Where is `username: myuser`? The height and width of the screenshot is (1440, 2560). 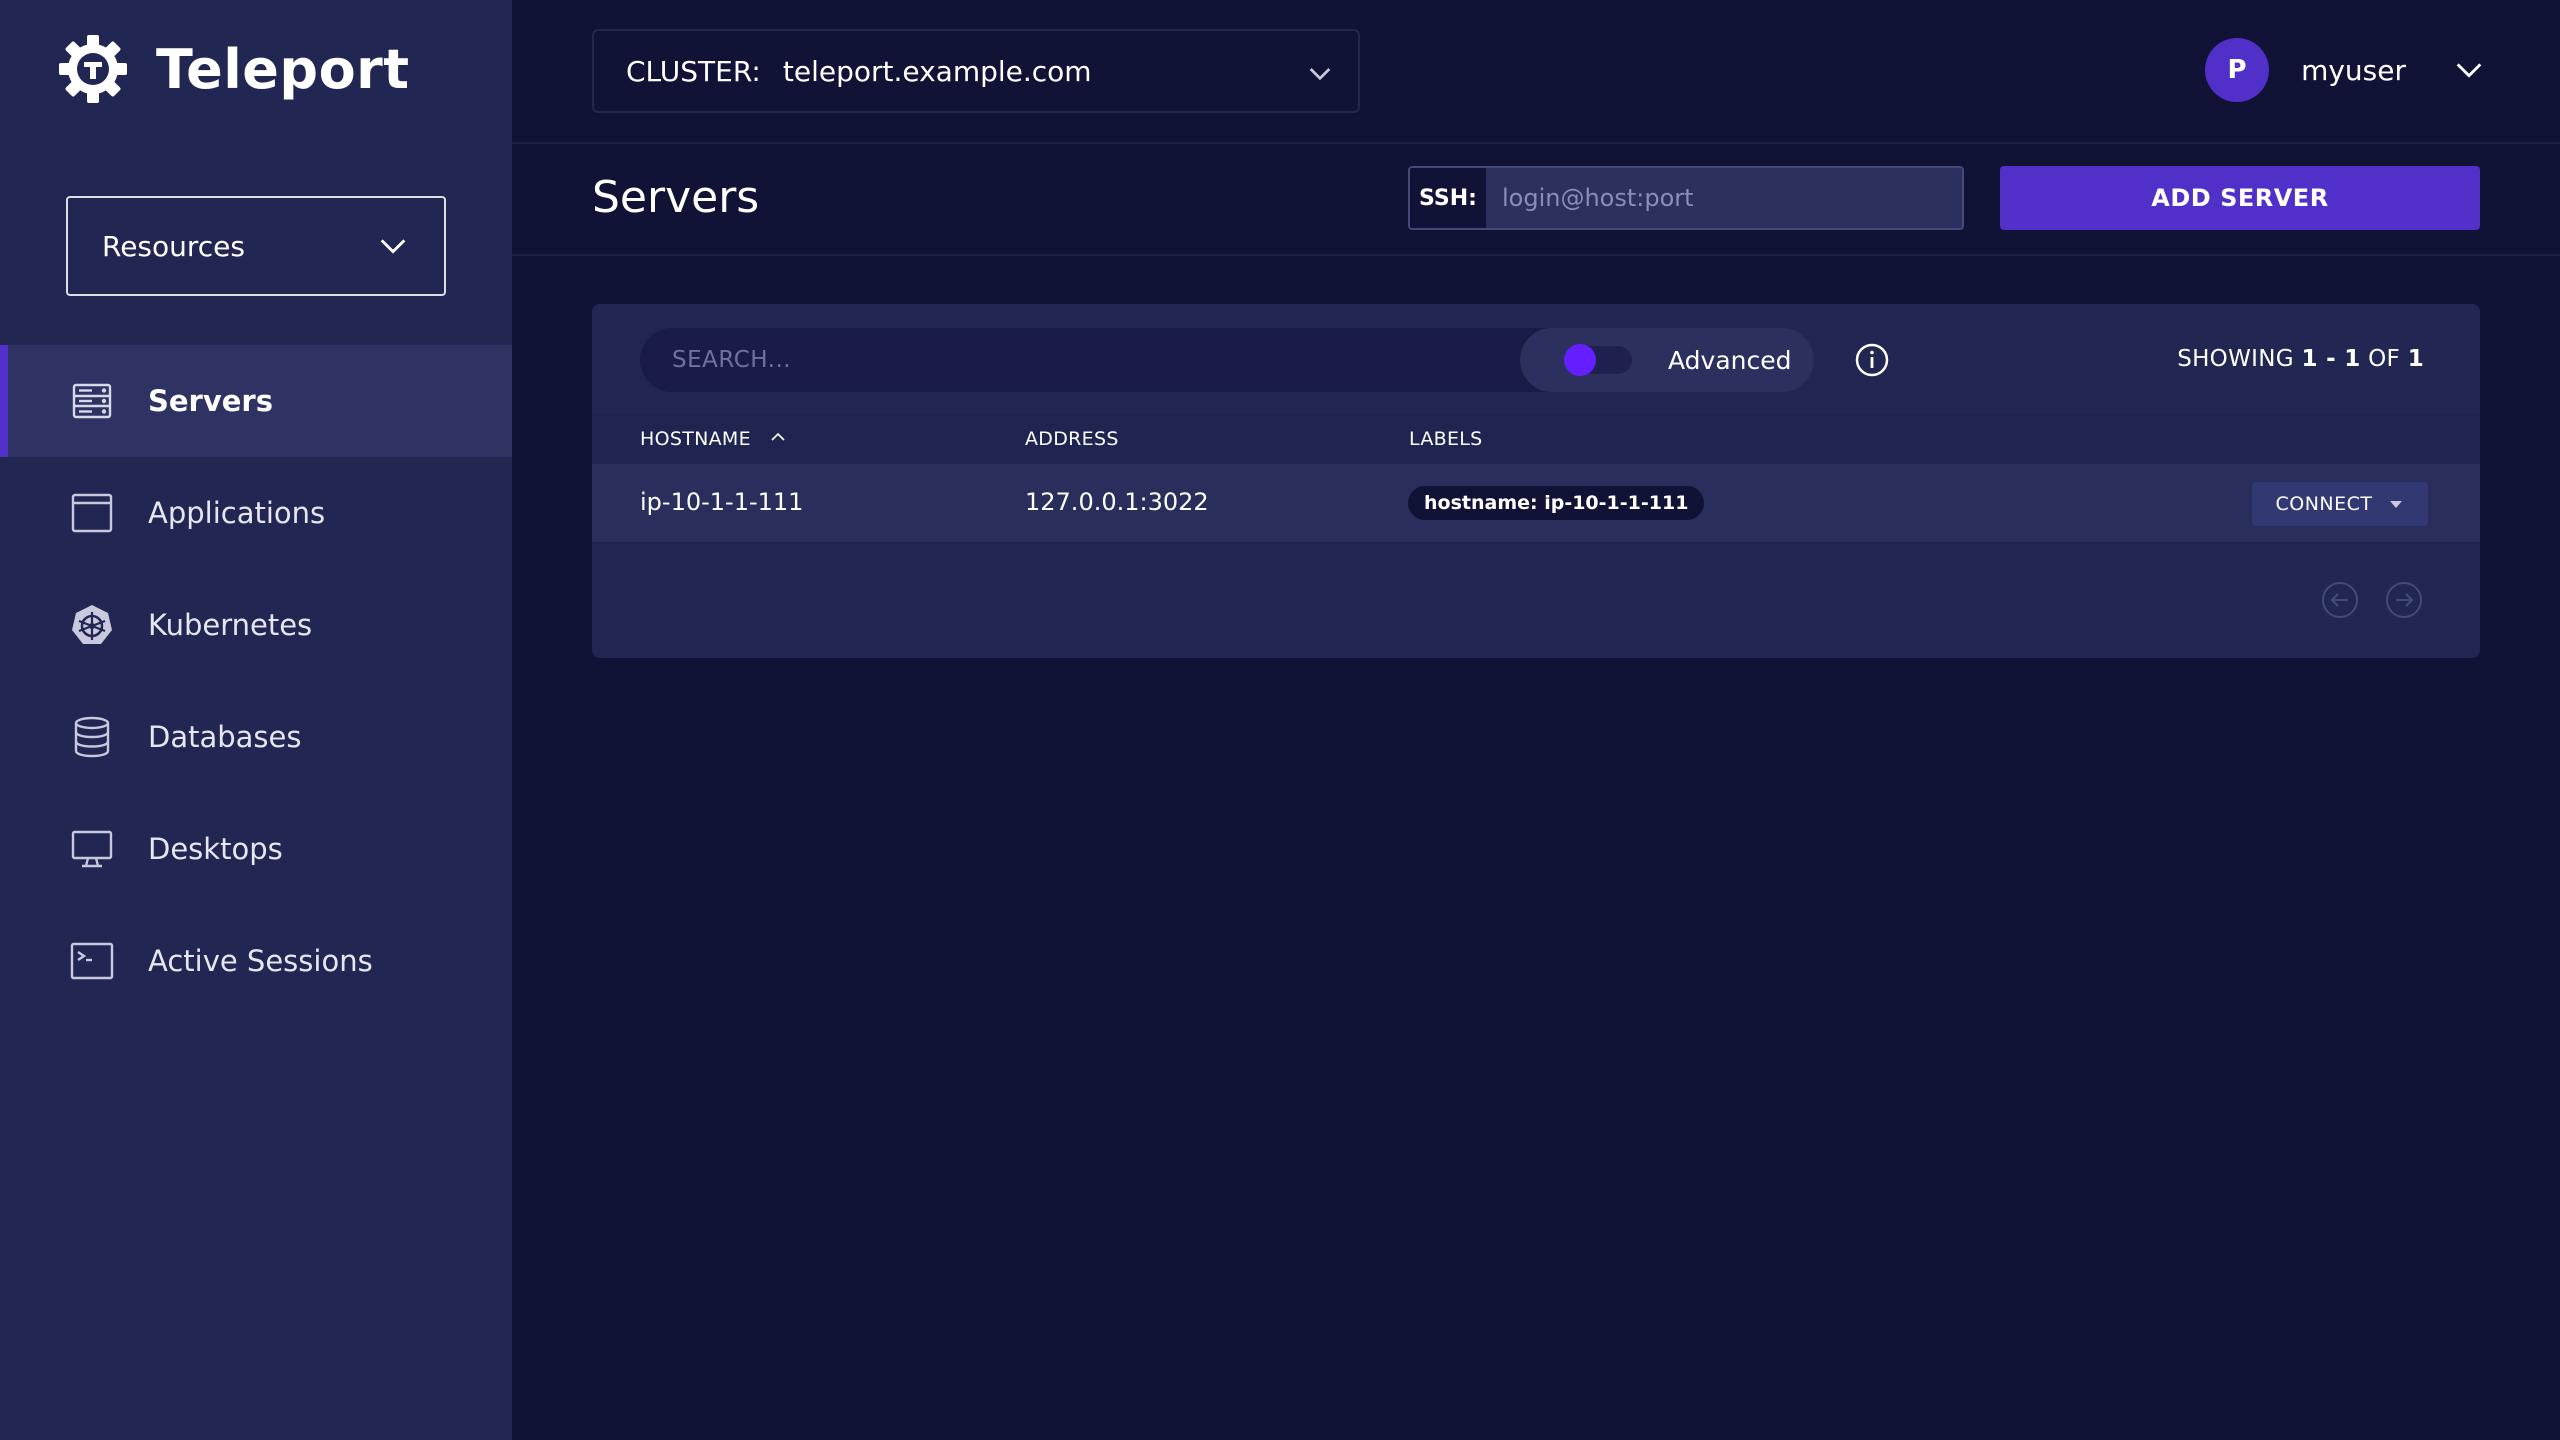 username: myuser is located at coordinates (2353, 70).